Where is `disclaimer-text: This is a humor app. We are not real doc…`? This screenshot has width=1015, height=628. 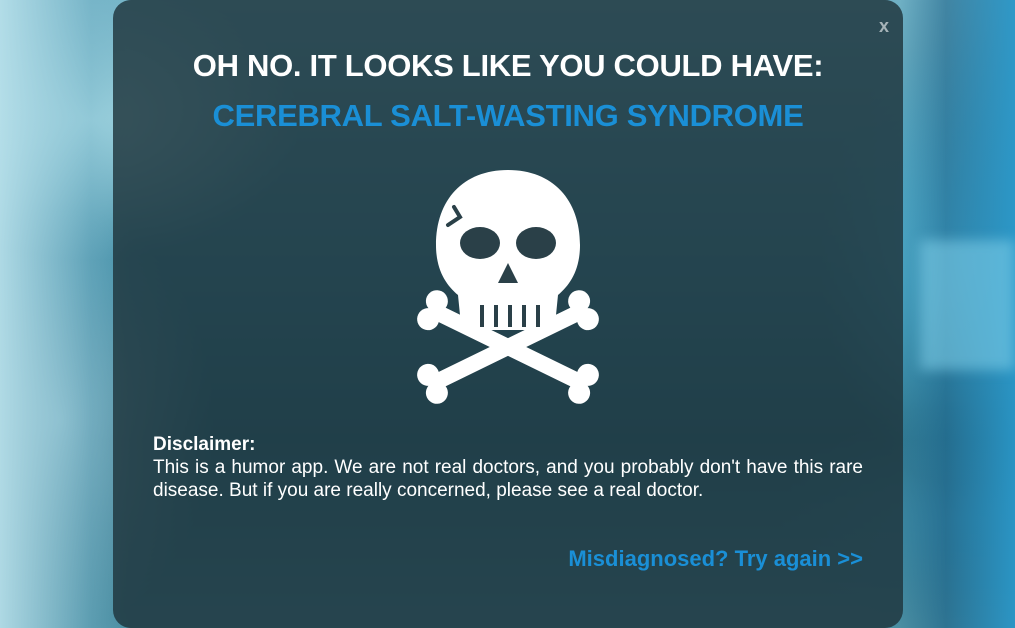 disclaimer-text: This is a humor app. We are not real doc… is located at coordinates (508, 479).